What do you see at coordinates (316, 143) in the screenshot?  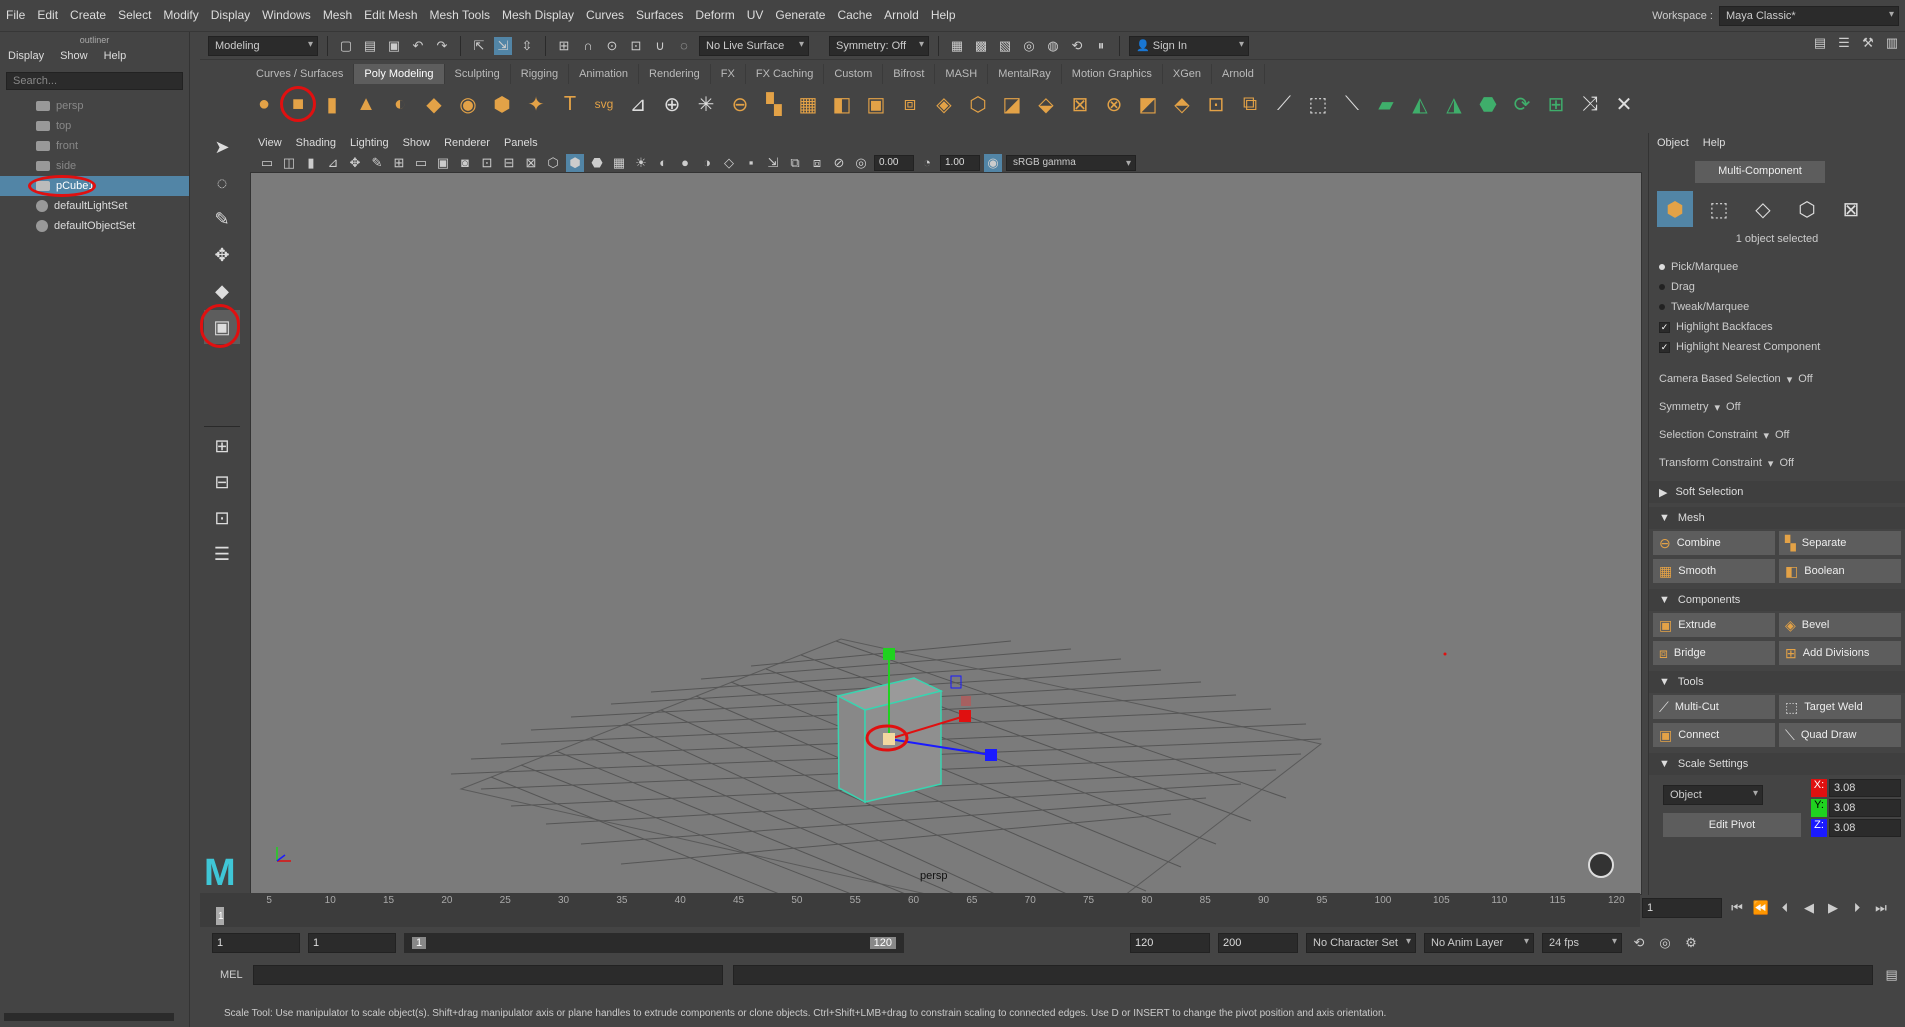 I see `viewport-menu-shading: Shading` at bounding box center [316, 143].